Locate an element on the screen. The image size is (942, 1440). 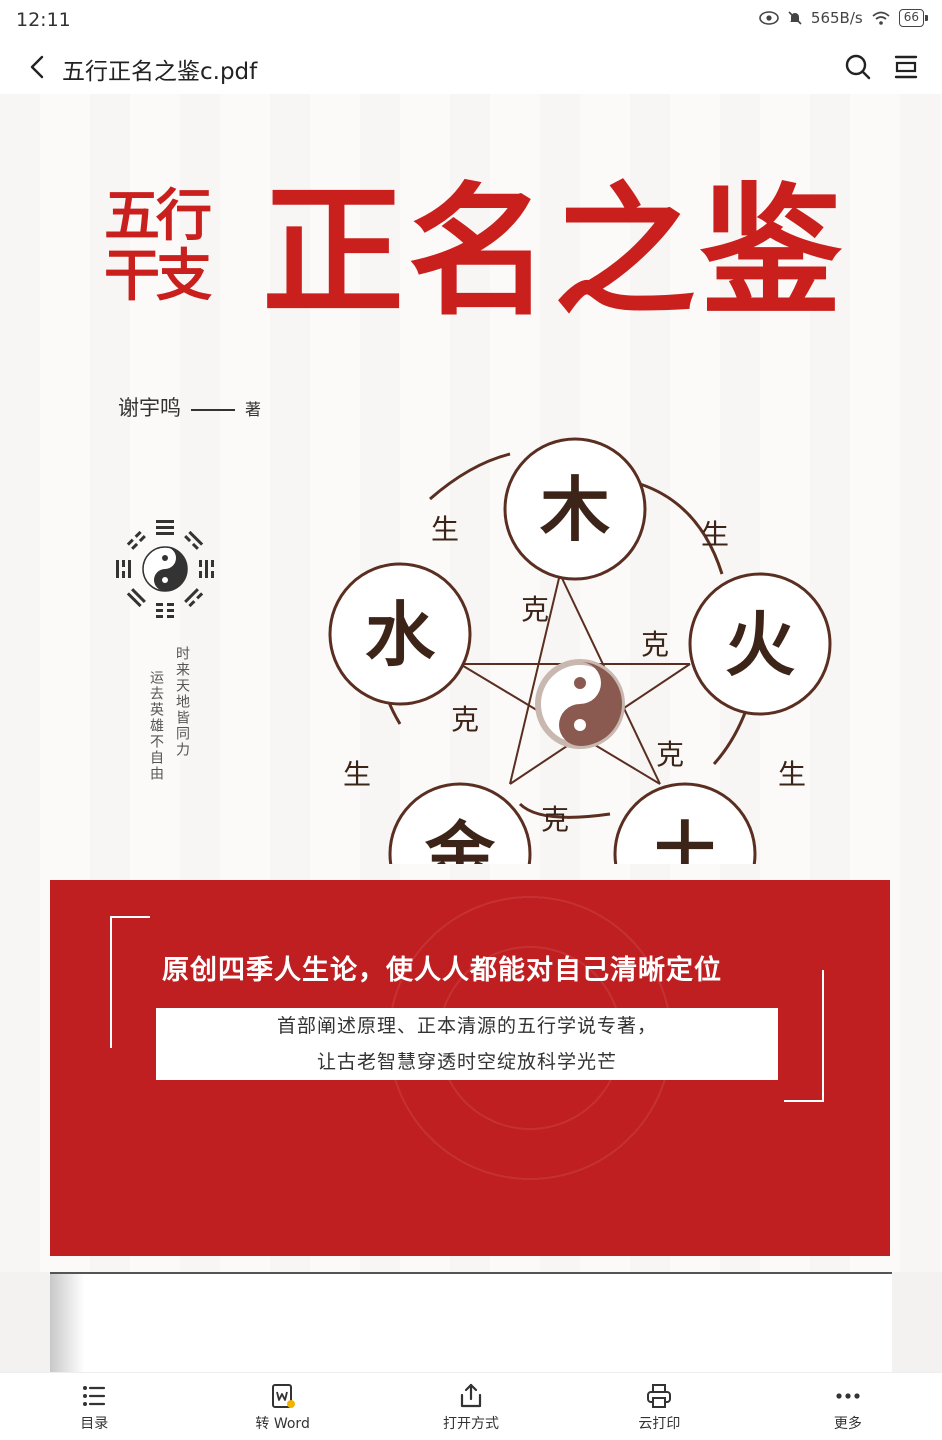
more-icon is located at coordinates (848, 1396).